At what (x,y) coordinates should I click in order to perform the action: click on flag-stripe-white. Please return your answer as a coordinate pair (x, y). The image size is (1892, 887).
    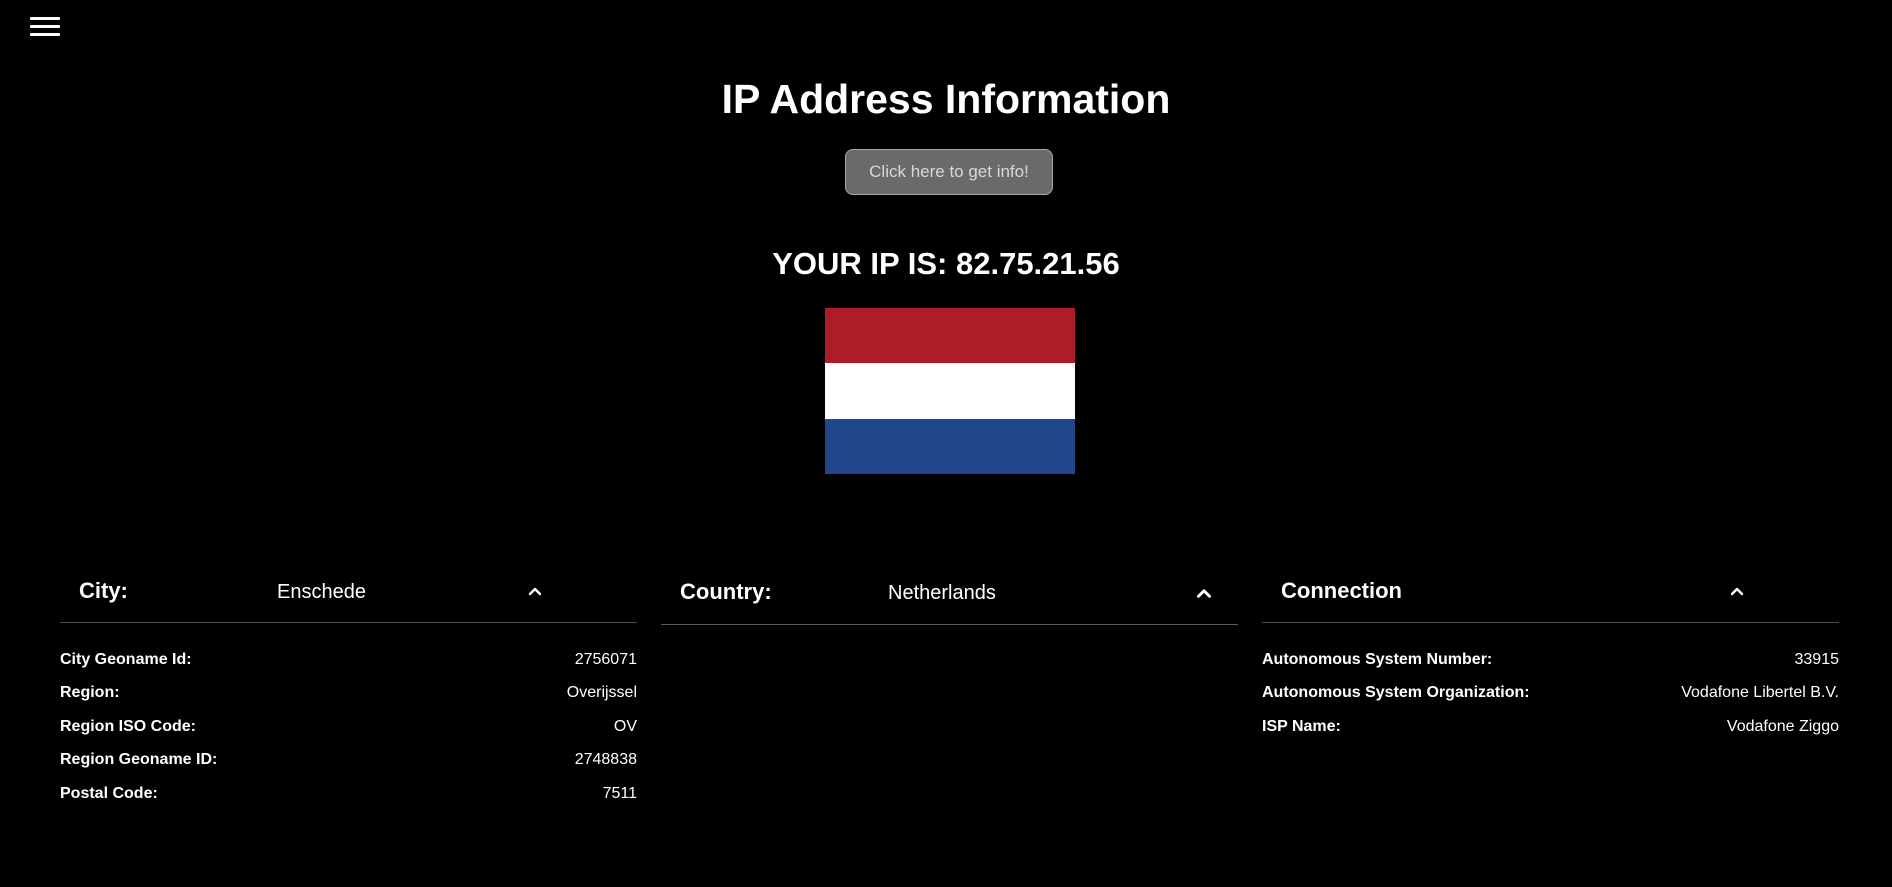
    Looking at the image, I should click on (950, 391).